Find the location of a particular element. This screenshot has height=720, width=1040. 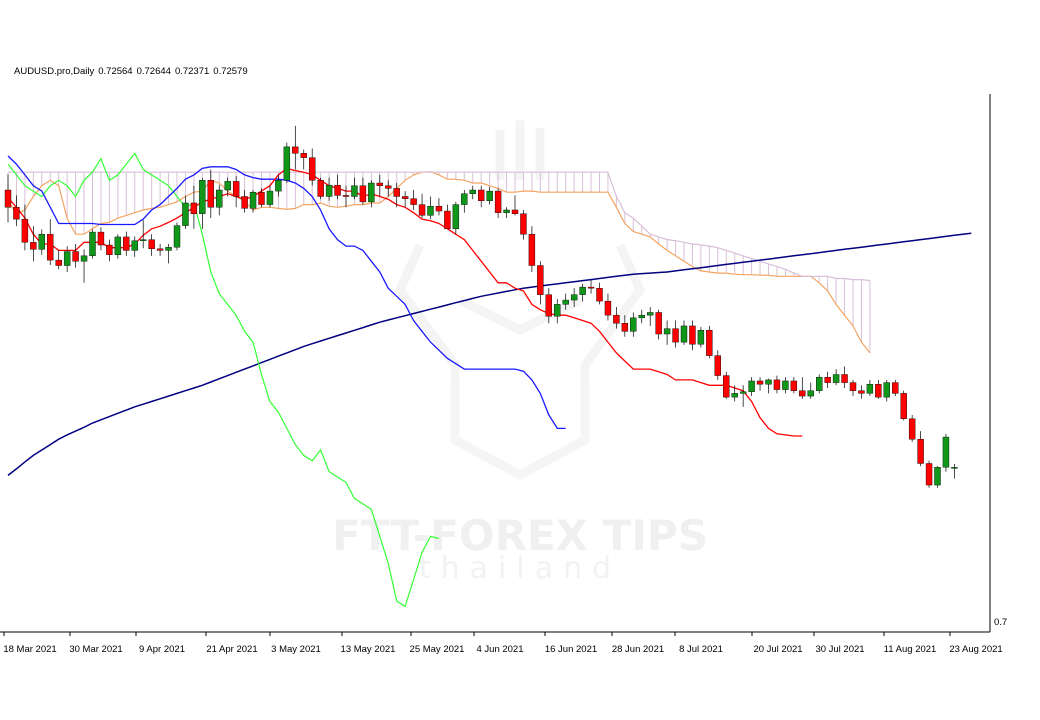

x-tick-label: 4 Jun 2021 is located at coordinates (499, 649).